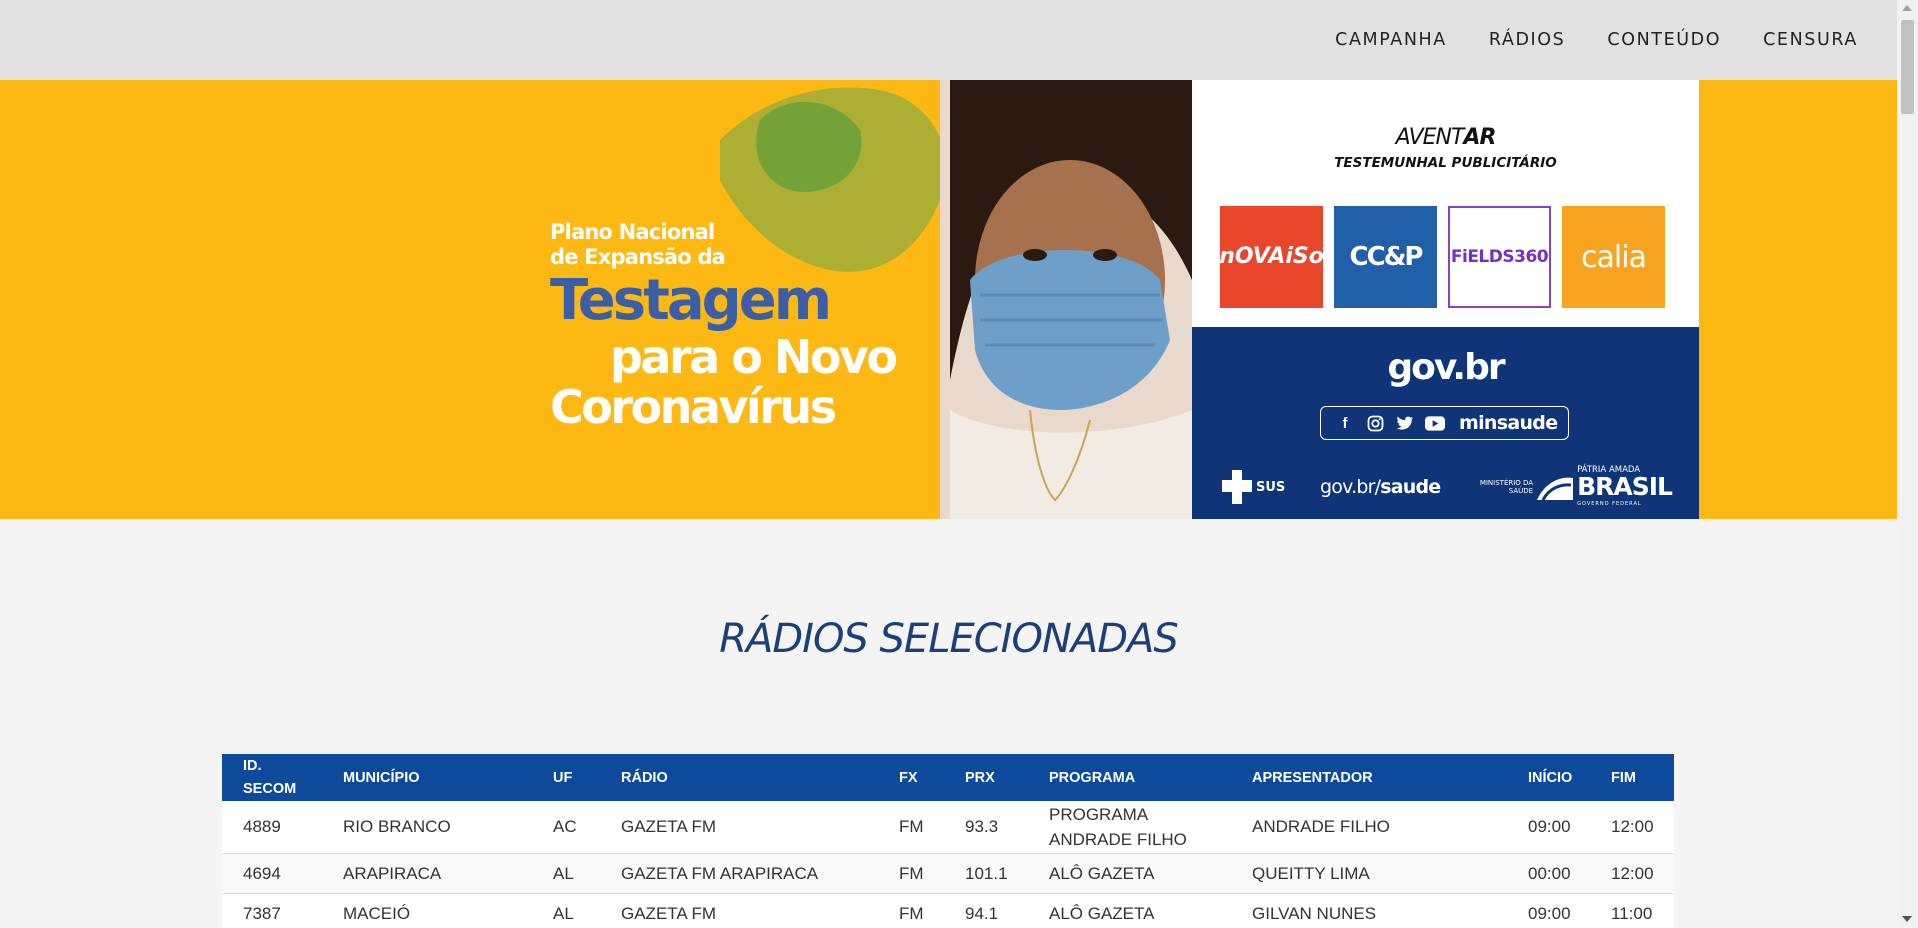 The height and width of the screenshot is (928, 1918). Describe the element at coordinates (982, 826) in the screenshot. I see `cell-prx: 93.3` at that location.